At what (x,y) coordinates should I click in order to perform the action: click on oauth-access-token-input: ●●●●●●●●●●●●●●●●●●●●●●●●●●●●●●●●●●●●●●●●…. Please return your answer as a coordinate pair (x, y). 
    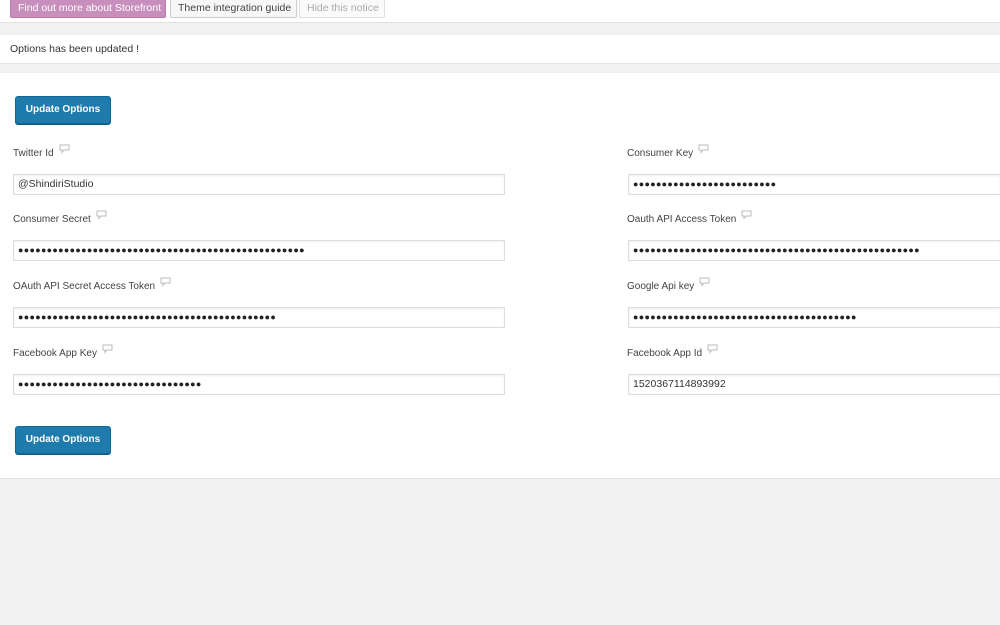
    Looking at the image, I should click on (814, 250).